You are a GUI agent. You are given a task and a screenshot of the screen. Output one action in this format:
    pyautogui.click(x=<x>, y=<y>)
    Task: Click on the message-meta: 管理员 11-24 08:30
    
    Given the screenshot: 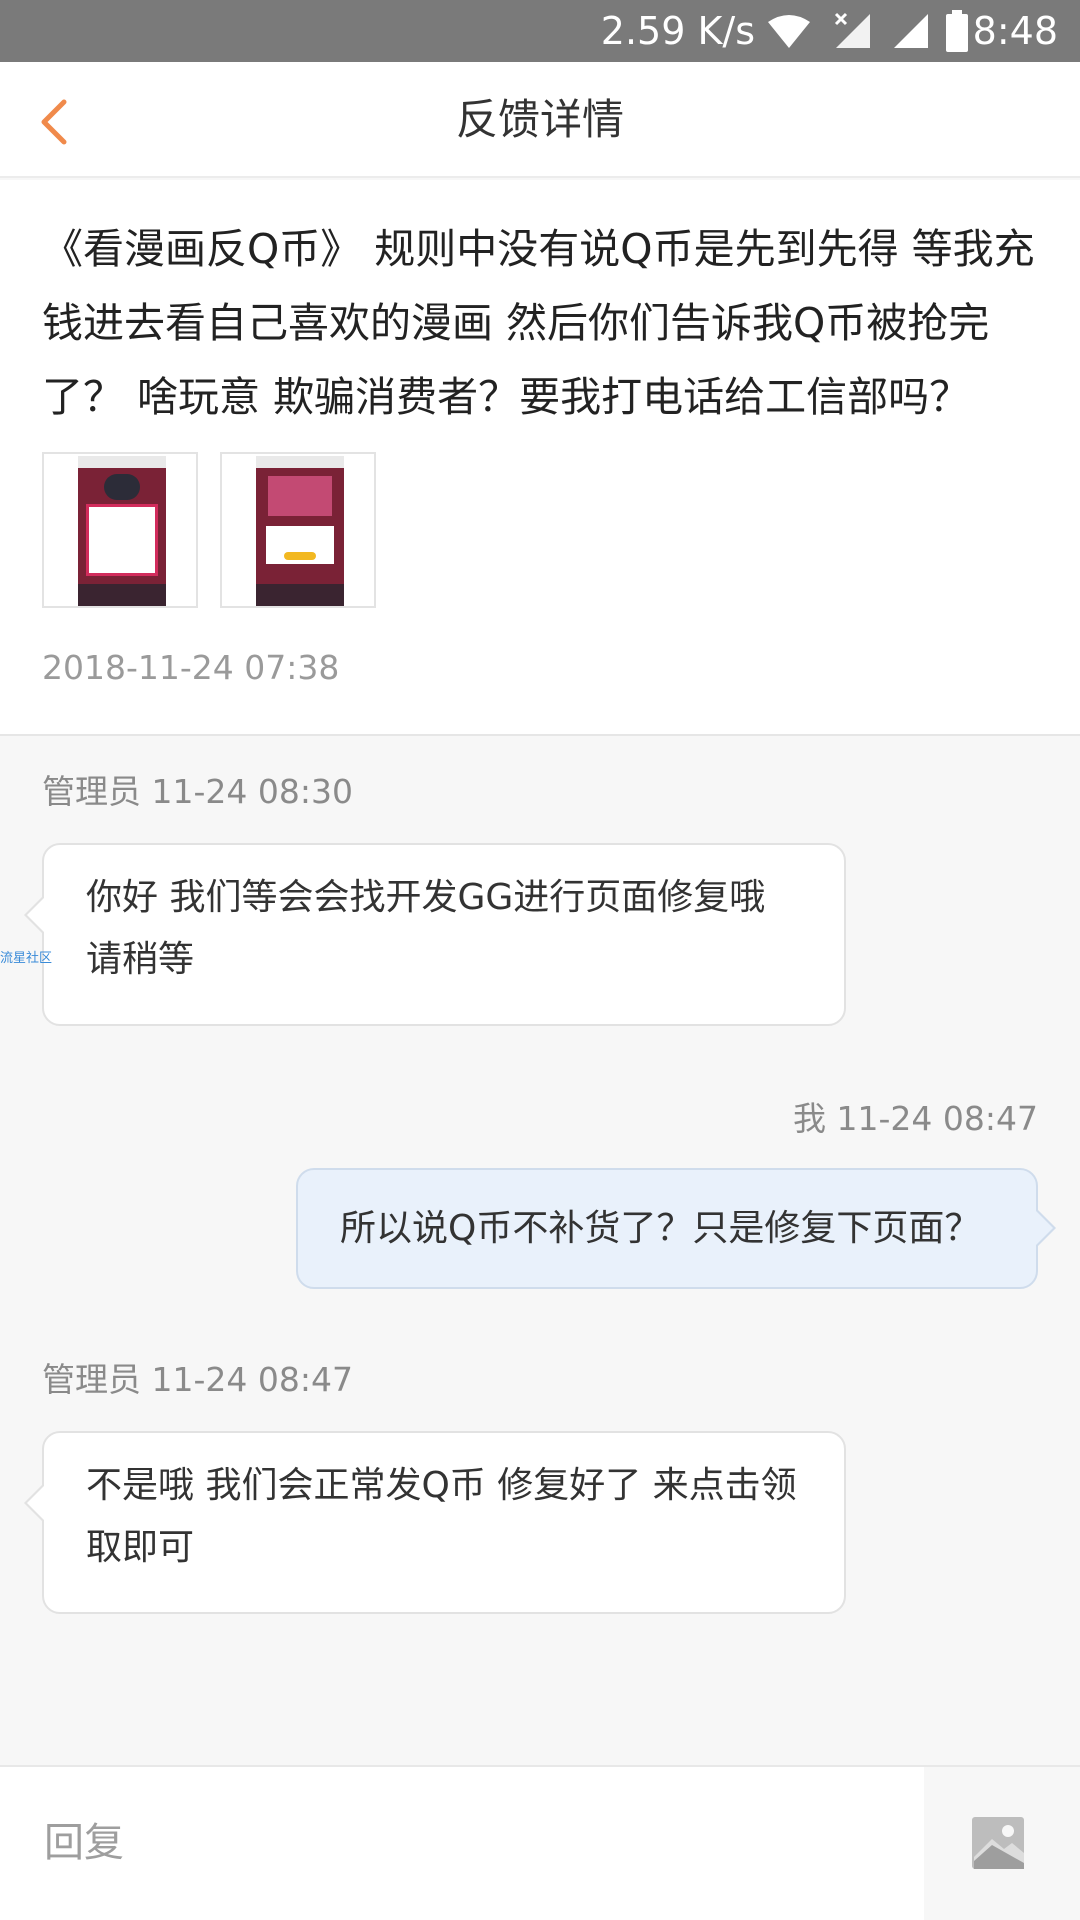 What is the action you would take?
    pyautogui.click(x=197, y=791)
    